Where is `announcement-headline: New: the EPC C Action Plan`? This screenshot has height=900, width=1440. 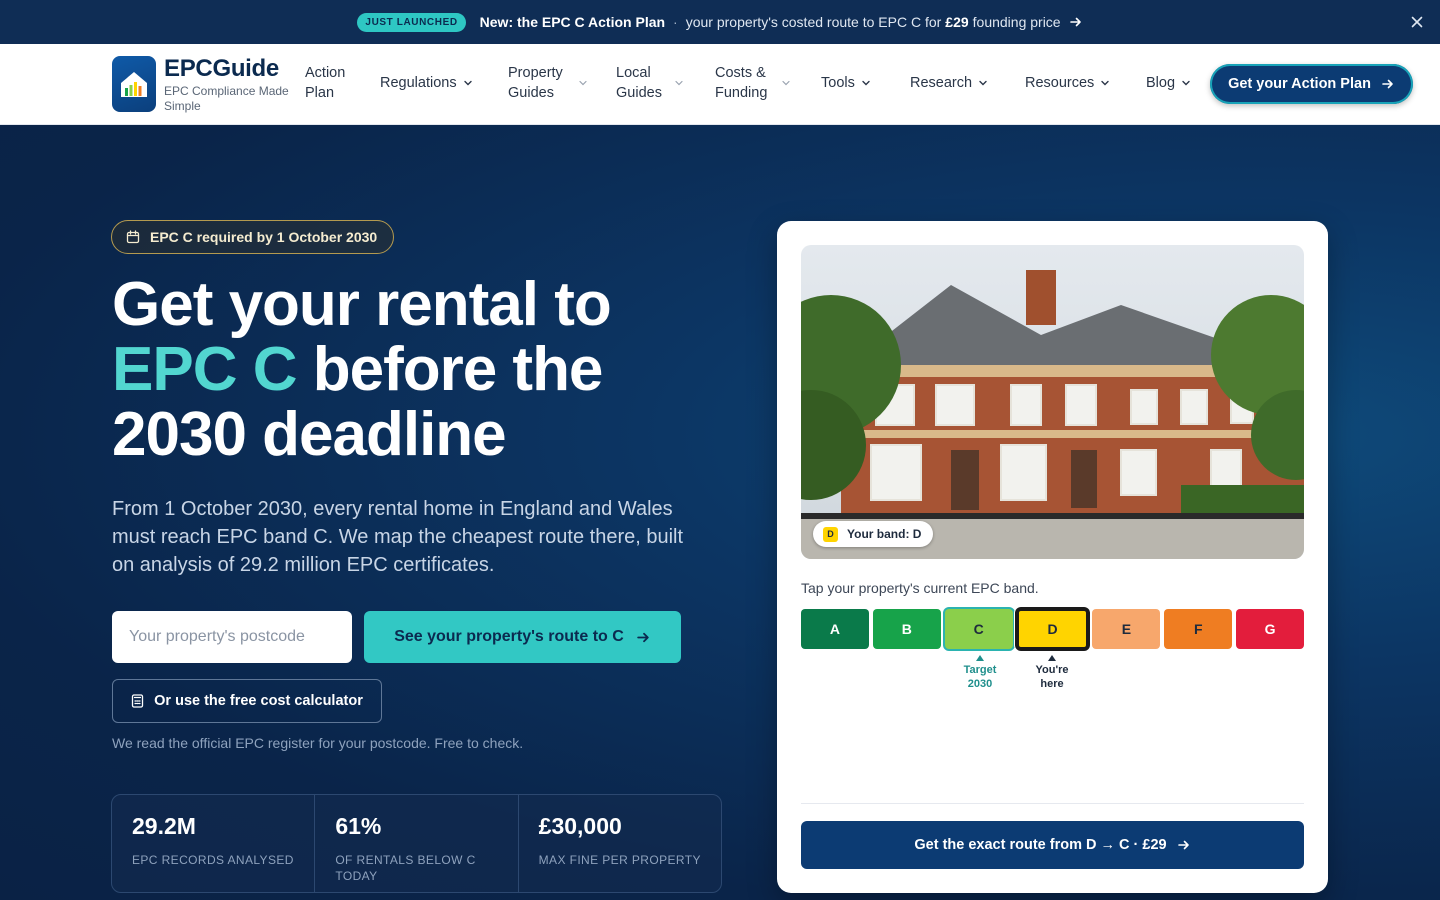
announcement-headline: New: the EPC C Action Plan is located at coordinates (572, 22).